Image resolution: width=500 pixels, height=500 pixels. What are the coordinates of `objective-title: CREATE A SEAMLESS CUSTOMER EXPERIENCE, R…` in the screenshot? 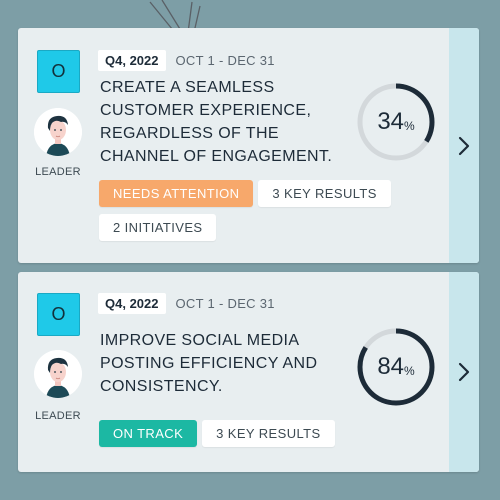 It's located at (225, 122).